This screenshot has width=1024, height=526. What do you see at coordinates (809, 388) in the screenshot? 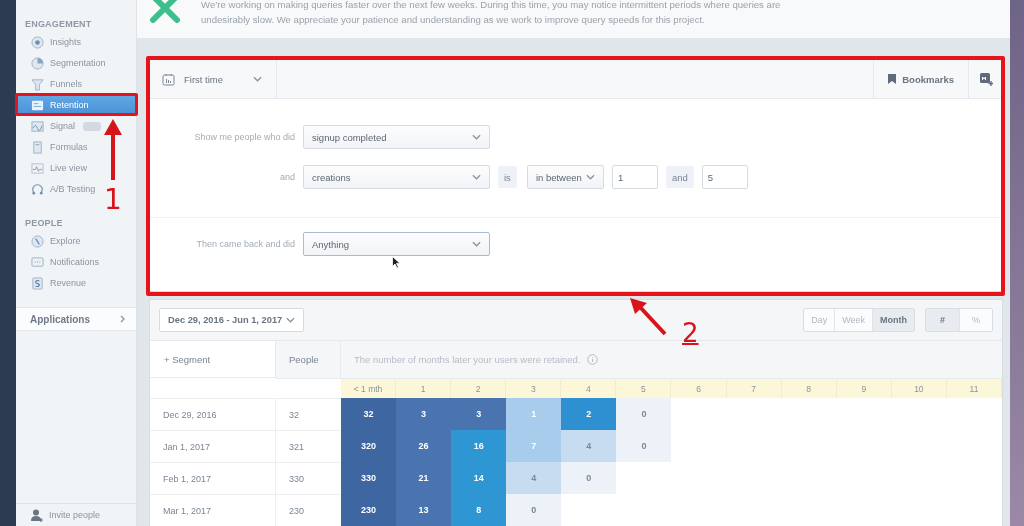
I see `column-header: 8` at bounding box center [809, 388].